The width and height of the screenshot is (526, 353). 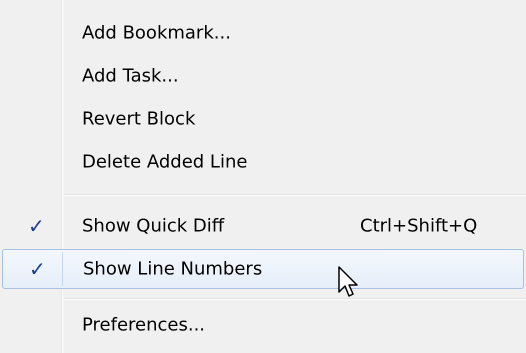 What do you see at coordinates (139, 119) in the screenshot?
I see `menu-item-label: Revert Block` at bounding box center [139, 119].